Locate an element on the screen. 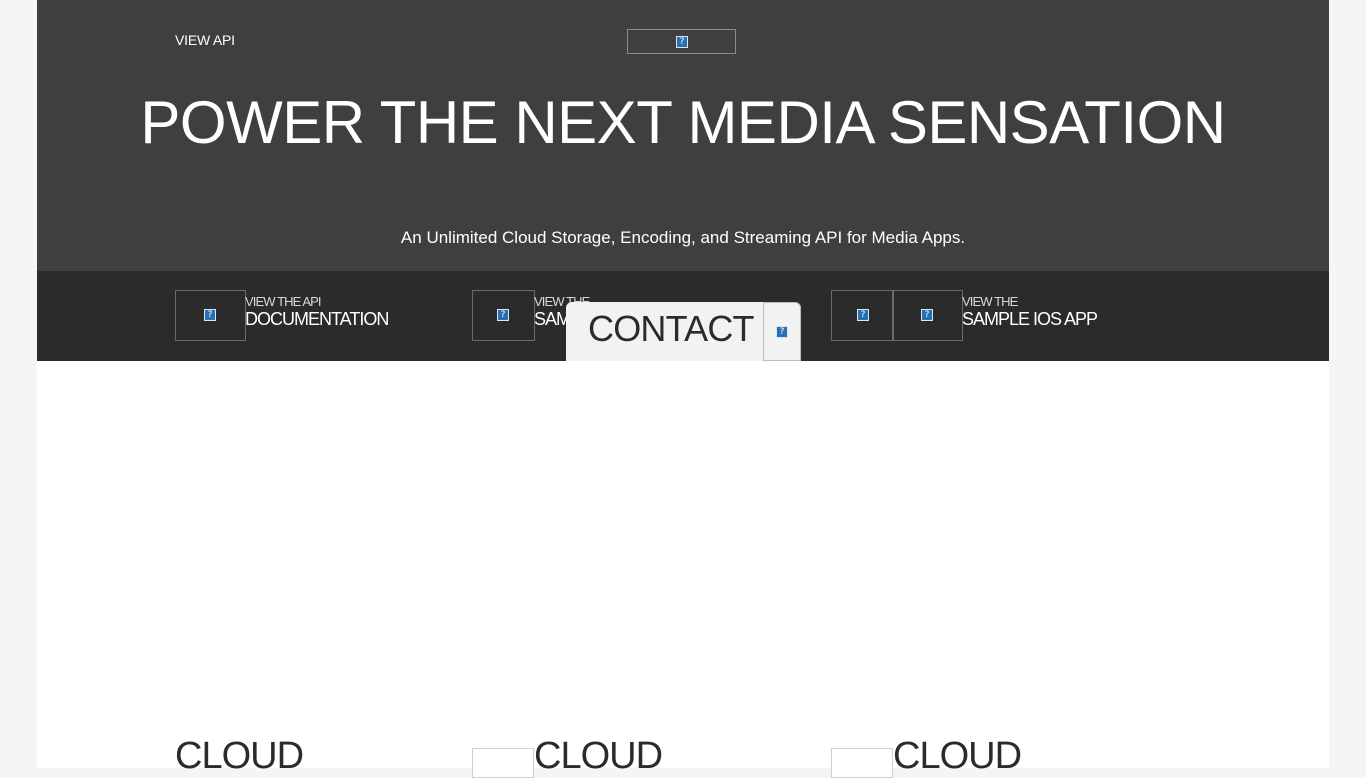 Image resolution: width=1366 pixels, height=778 pixels. contact-icon-box: ? is located at coordinates (782, 331).